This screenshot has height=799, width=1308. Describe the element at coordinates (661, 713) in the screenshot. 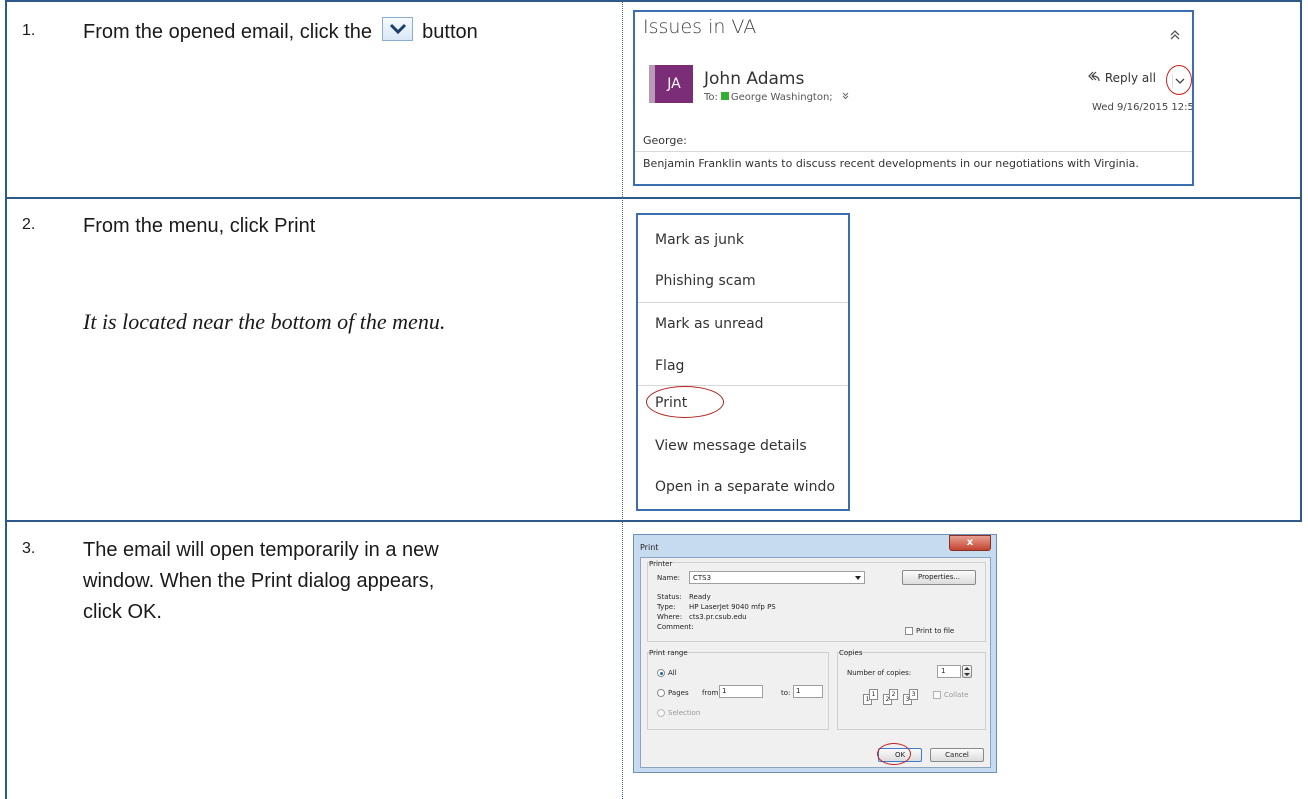

I see `selection-radio` at that location.